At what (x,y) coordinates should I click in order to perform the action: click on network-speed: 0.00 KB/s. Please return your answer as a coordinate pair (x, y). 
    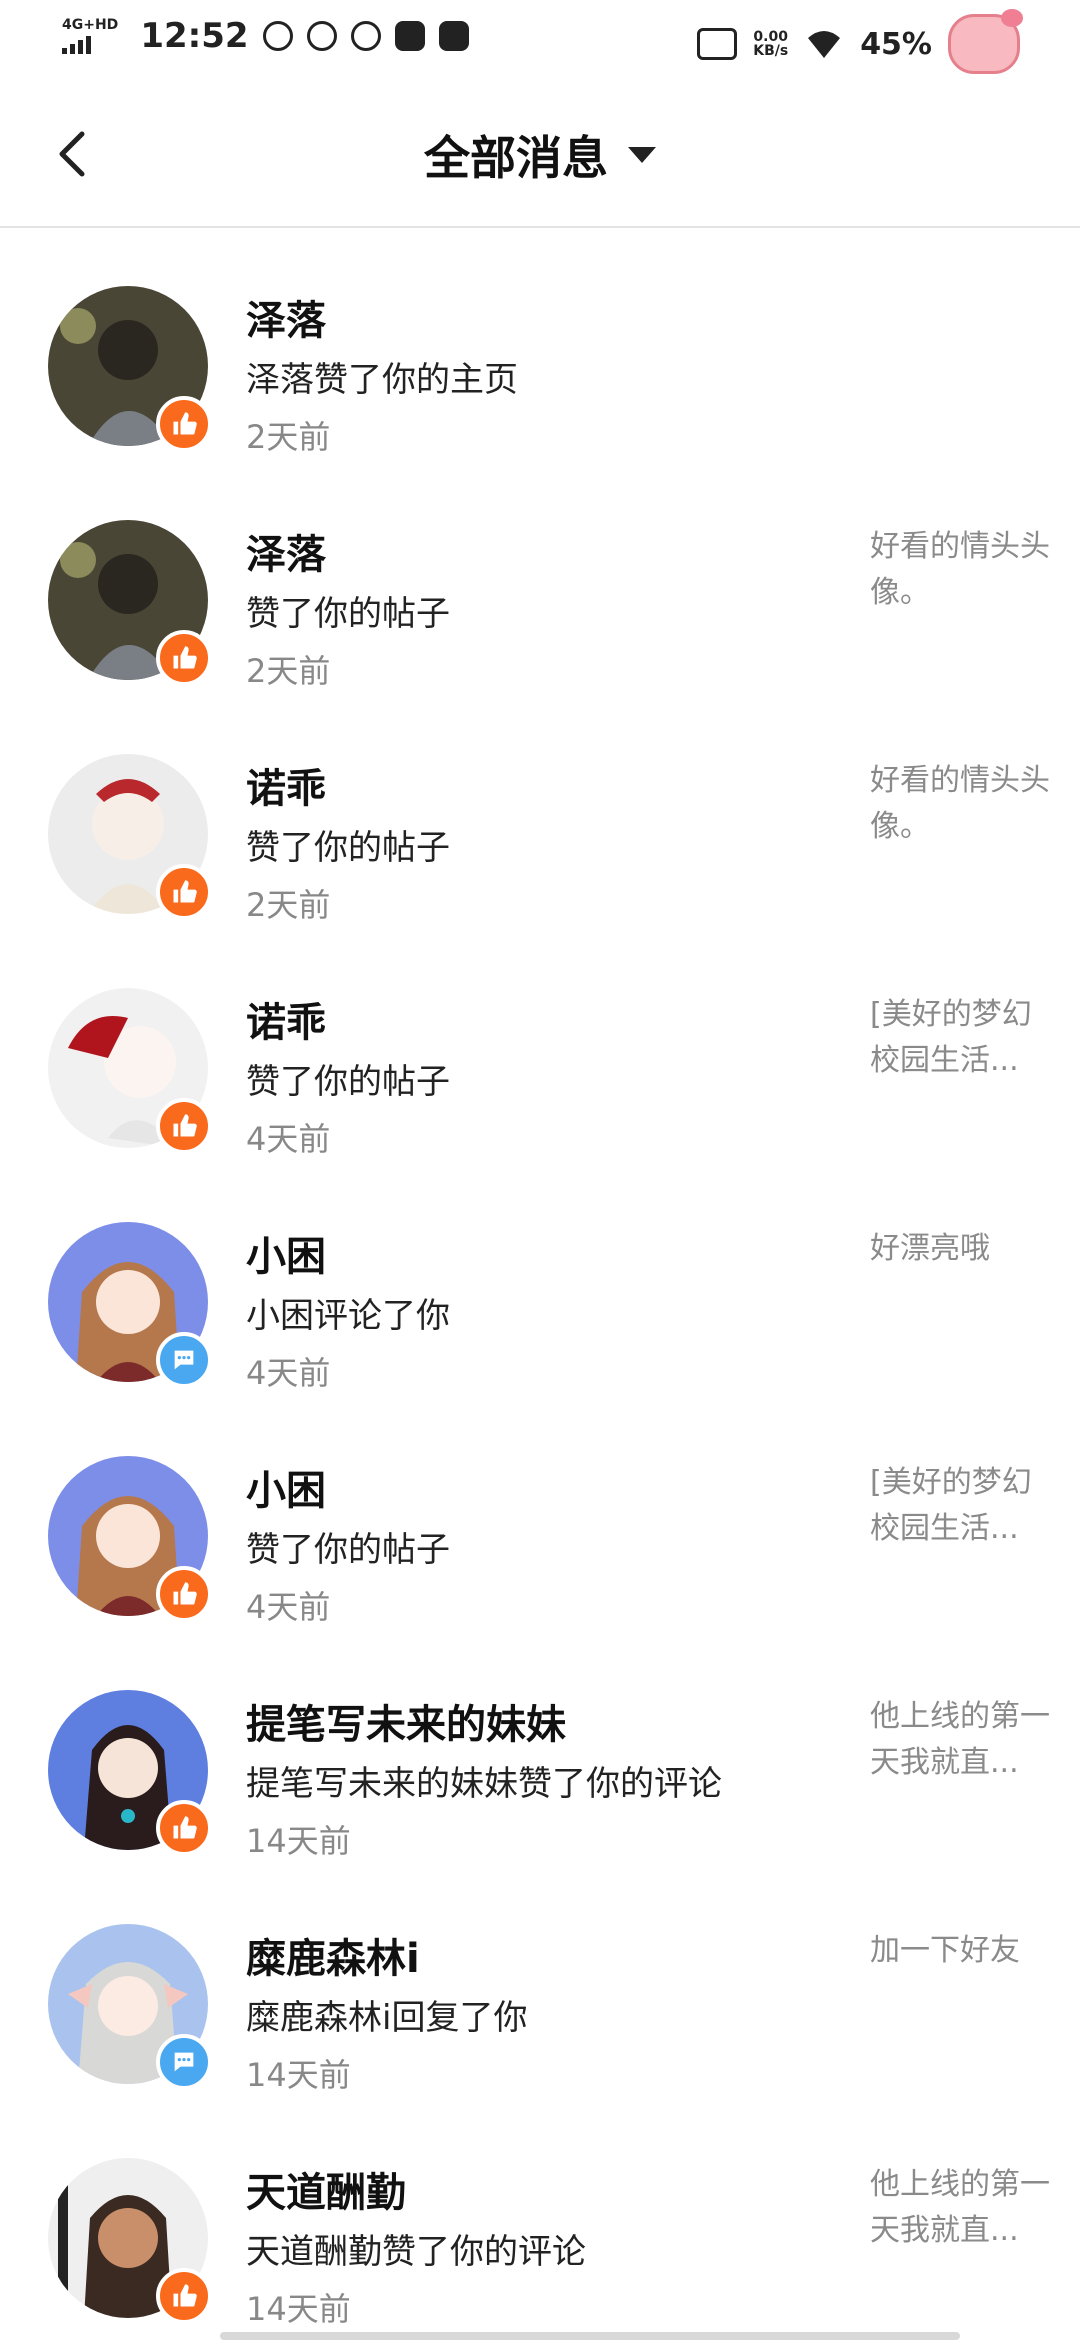
    Looking at the image, I should click on (770, 44).